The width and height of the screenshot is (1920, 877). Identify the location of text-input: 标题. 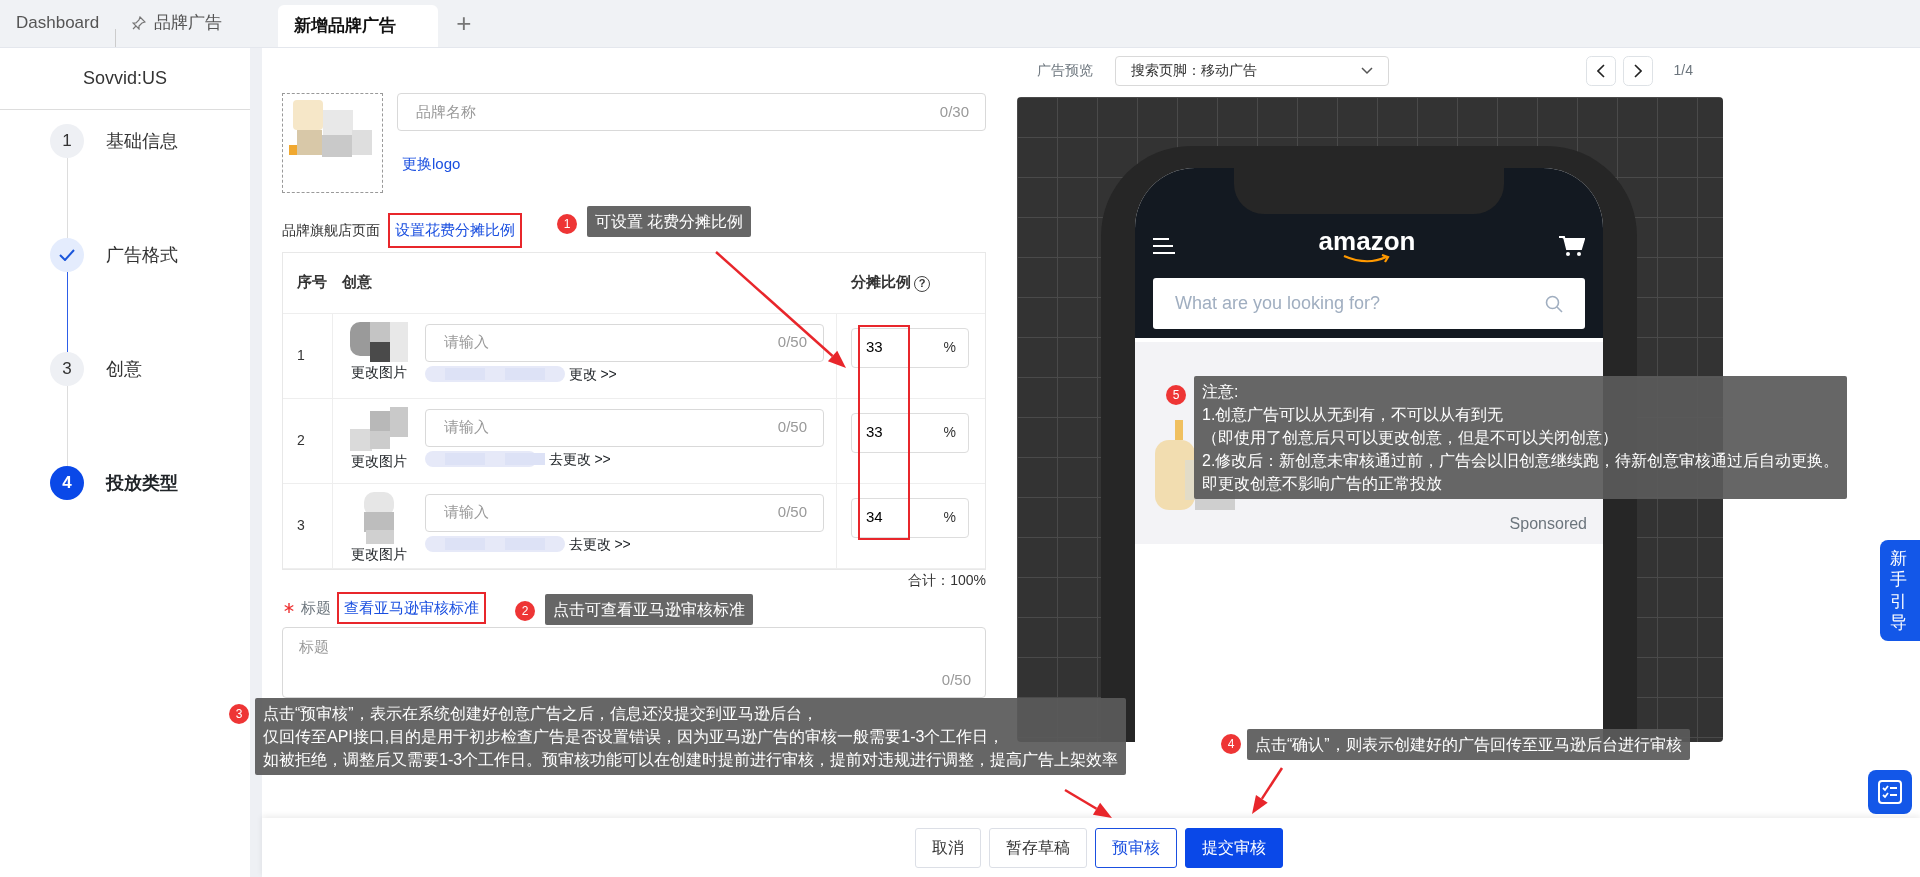
(634, 651).